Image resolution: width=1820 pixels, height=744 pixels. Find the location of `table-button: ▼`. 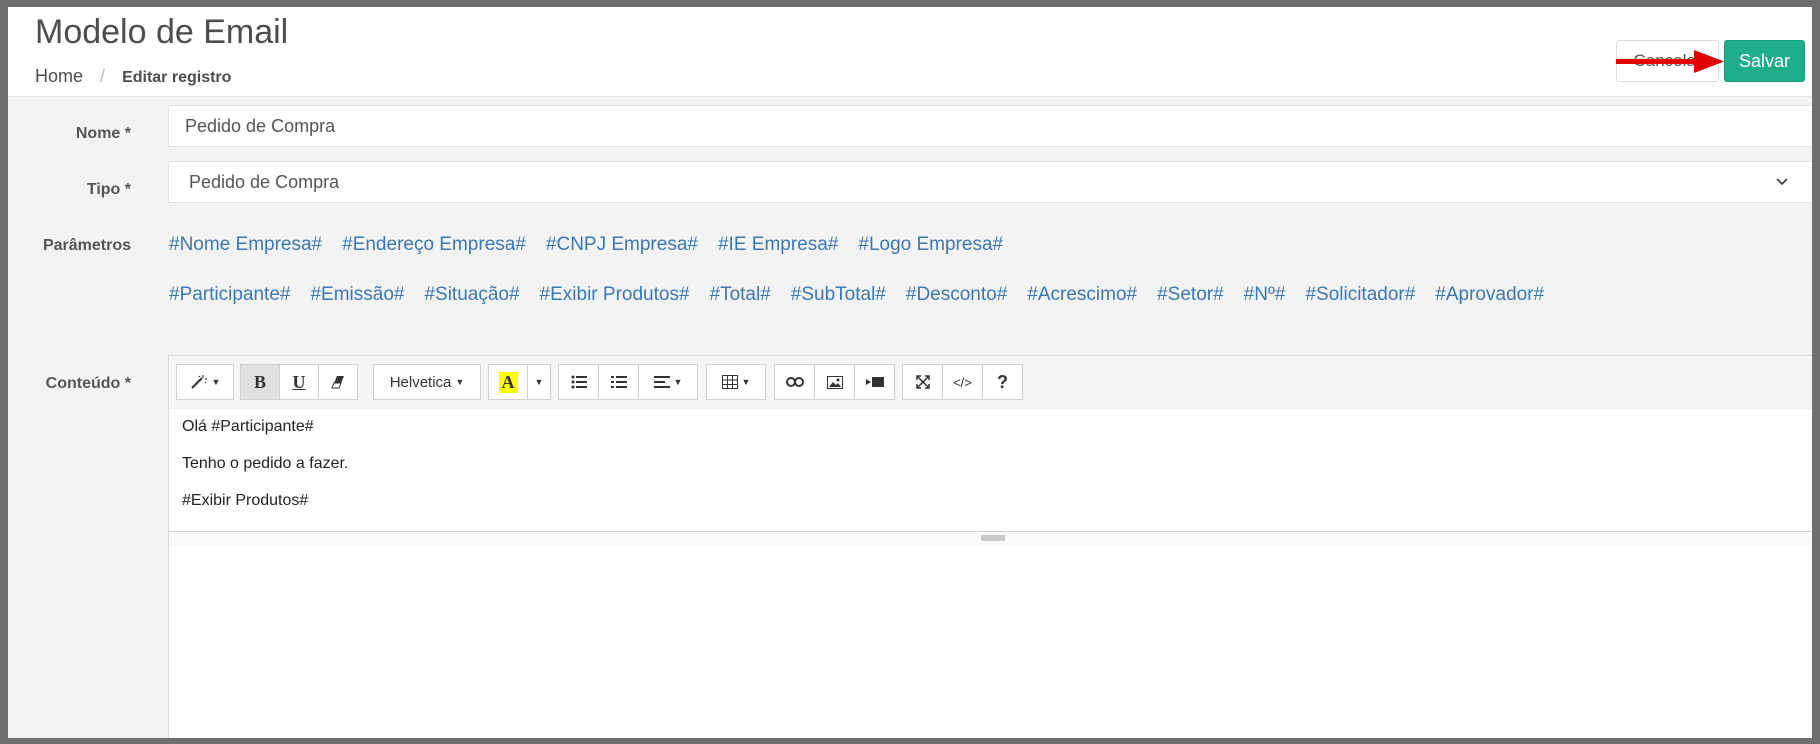

table-button: ▼ is located at coordinates (736, 382).